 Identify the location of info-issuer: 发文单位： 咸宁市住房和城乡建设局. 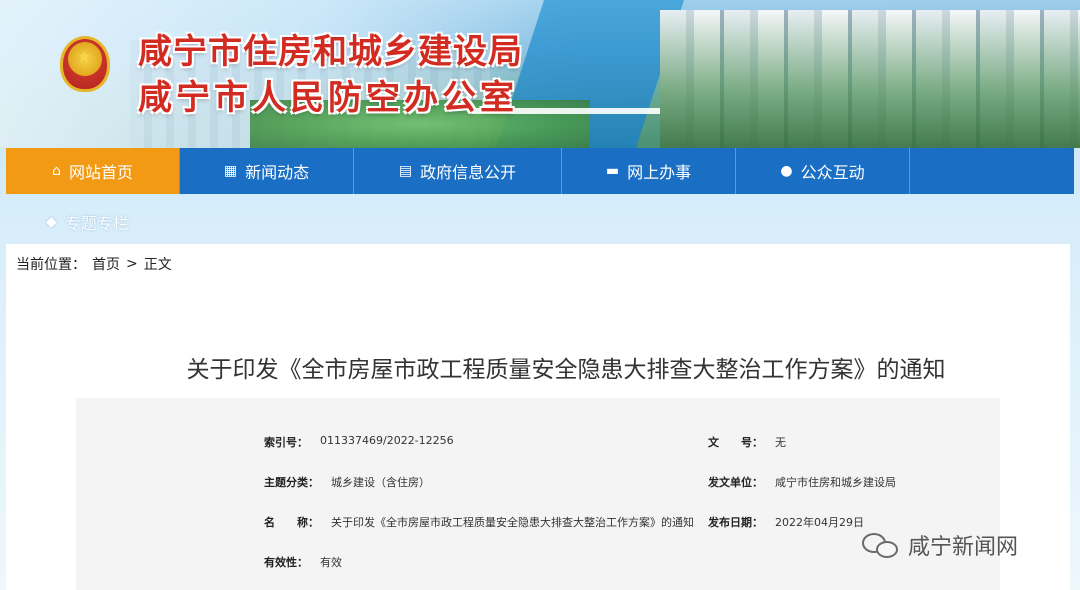
(802, 482).